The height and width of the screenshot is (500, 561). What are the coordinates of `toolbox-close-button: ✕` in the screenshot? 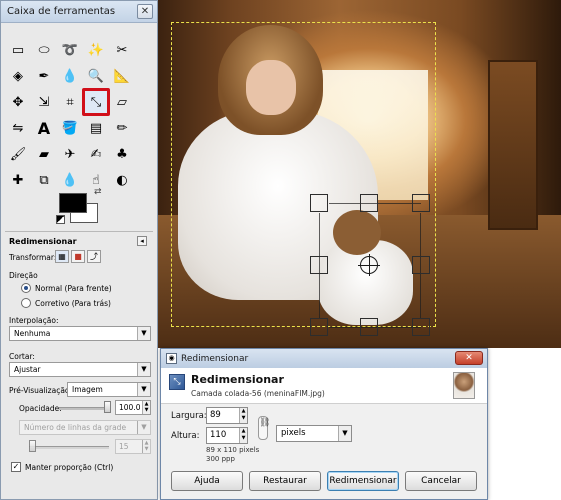 It's located at (145, 11).